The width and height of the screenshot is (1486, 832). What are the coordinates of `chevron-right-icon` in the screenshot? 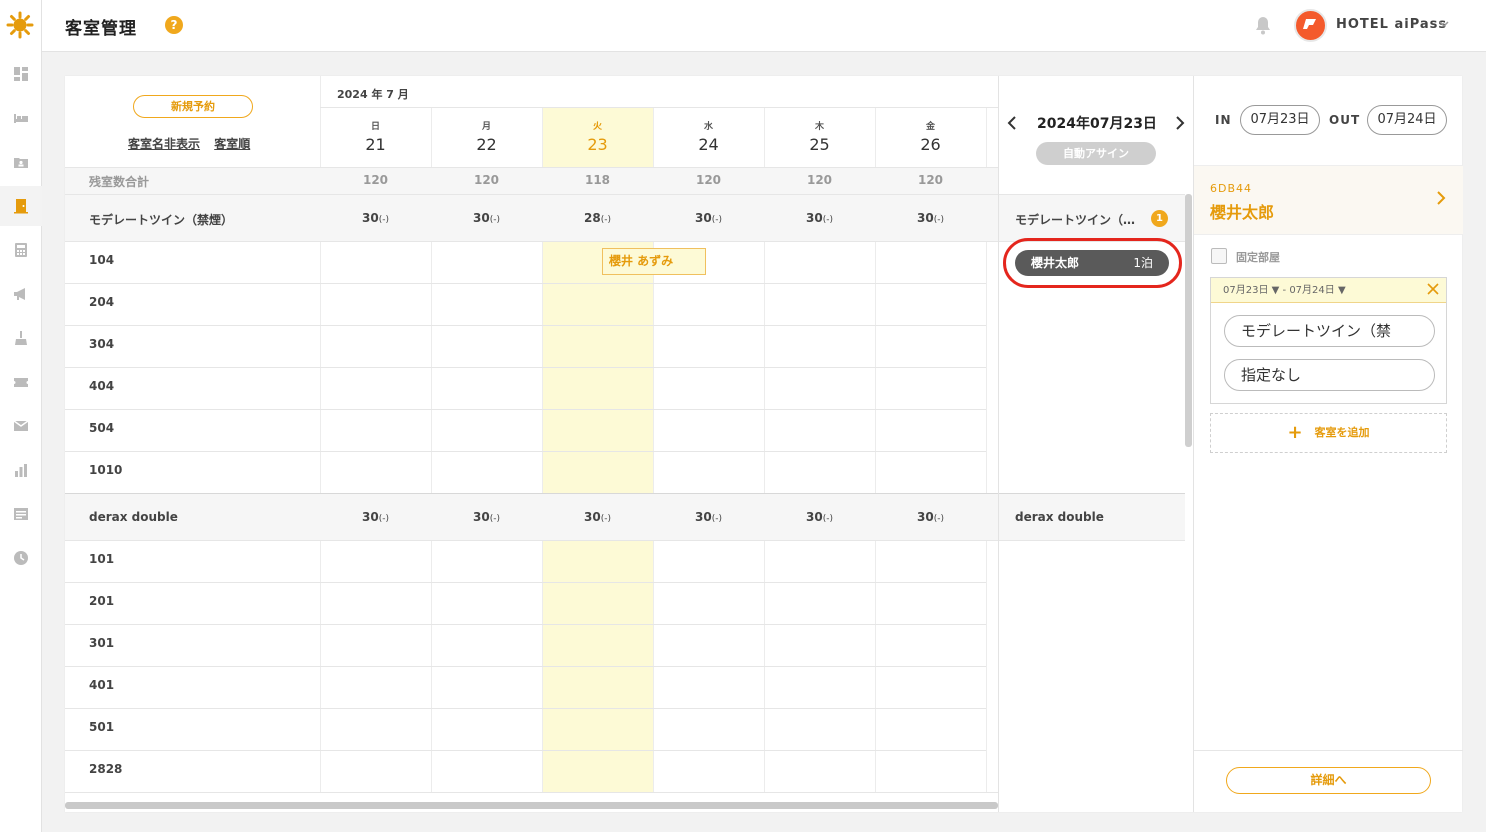 It's located at (1441, 198).